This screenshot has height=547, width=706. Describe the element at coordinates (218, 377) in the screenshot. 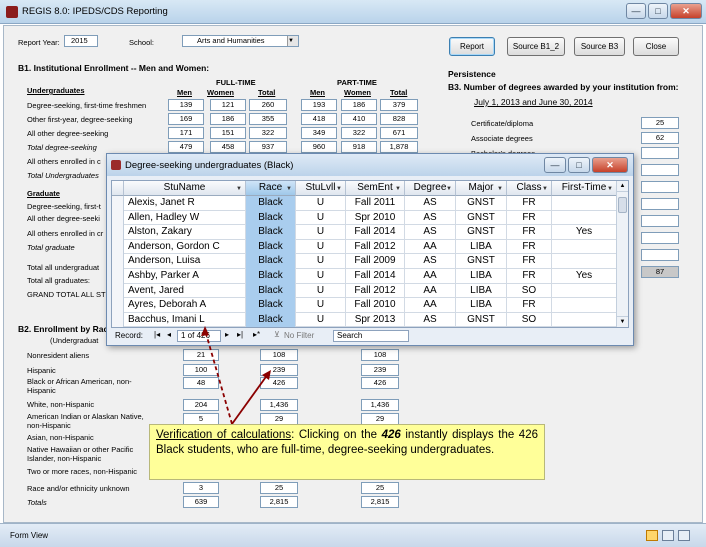

I see `arrow-line-popup` at that location.